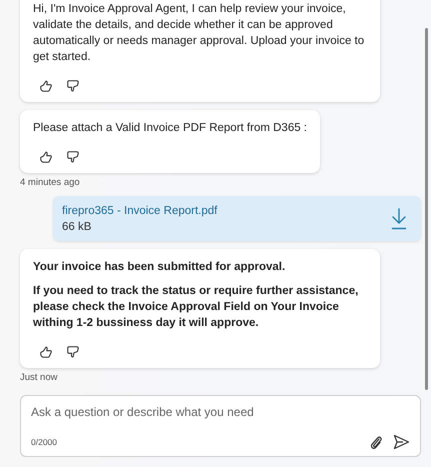  Describe the element at coordinates (77, 227) in the screenshot. I see `file-size: 66 kB` at that location.